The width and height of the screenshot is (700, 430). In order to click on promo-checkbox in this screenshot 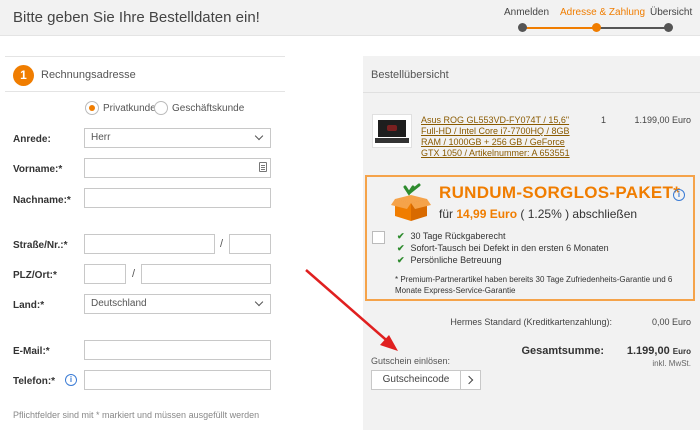, I will do `click(378, 237)`.